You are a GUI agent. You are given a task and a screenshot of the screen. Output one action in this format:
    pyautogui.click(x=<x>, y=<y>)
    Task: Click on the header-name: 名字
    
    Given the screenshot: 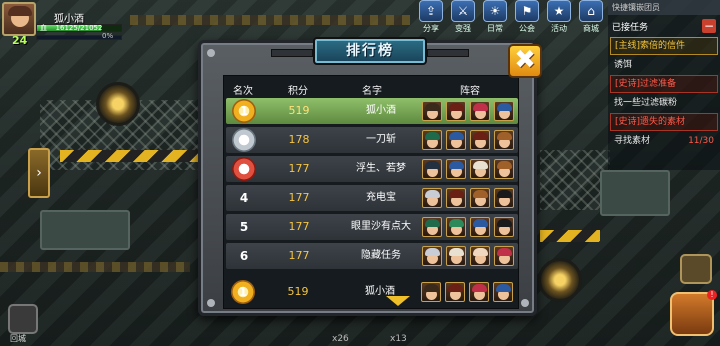 What is the action you would take?
    pyautogui.click(x=372, y=91)
    